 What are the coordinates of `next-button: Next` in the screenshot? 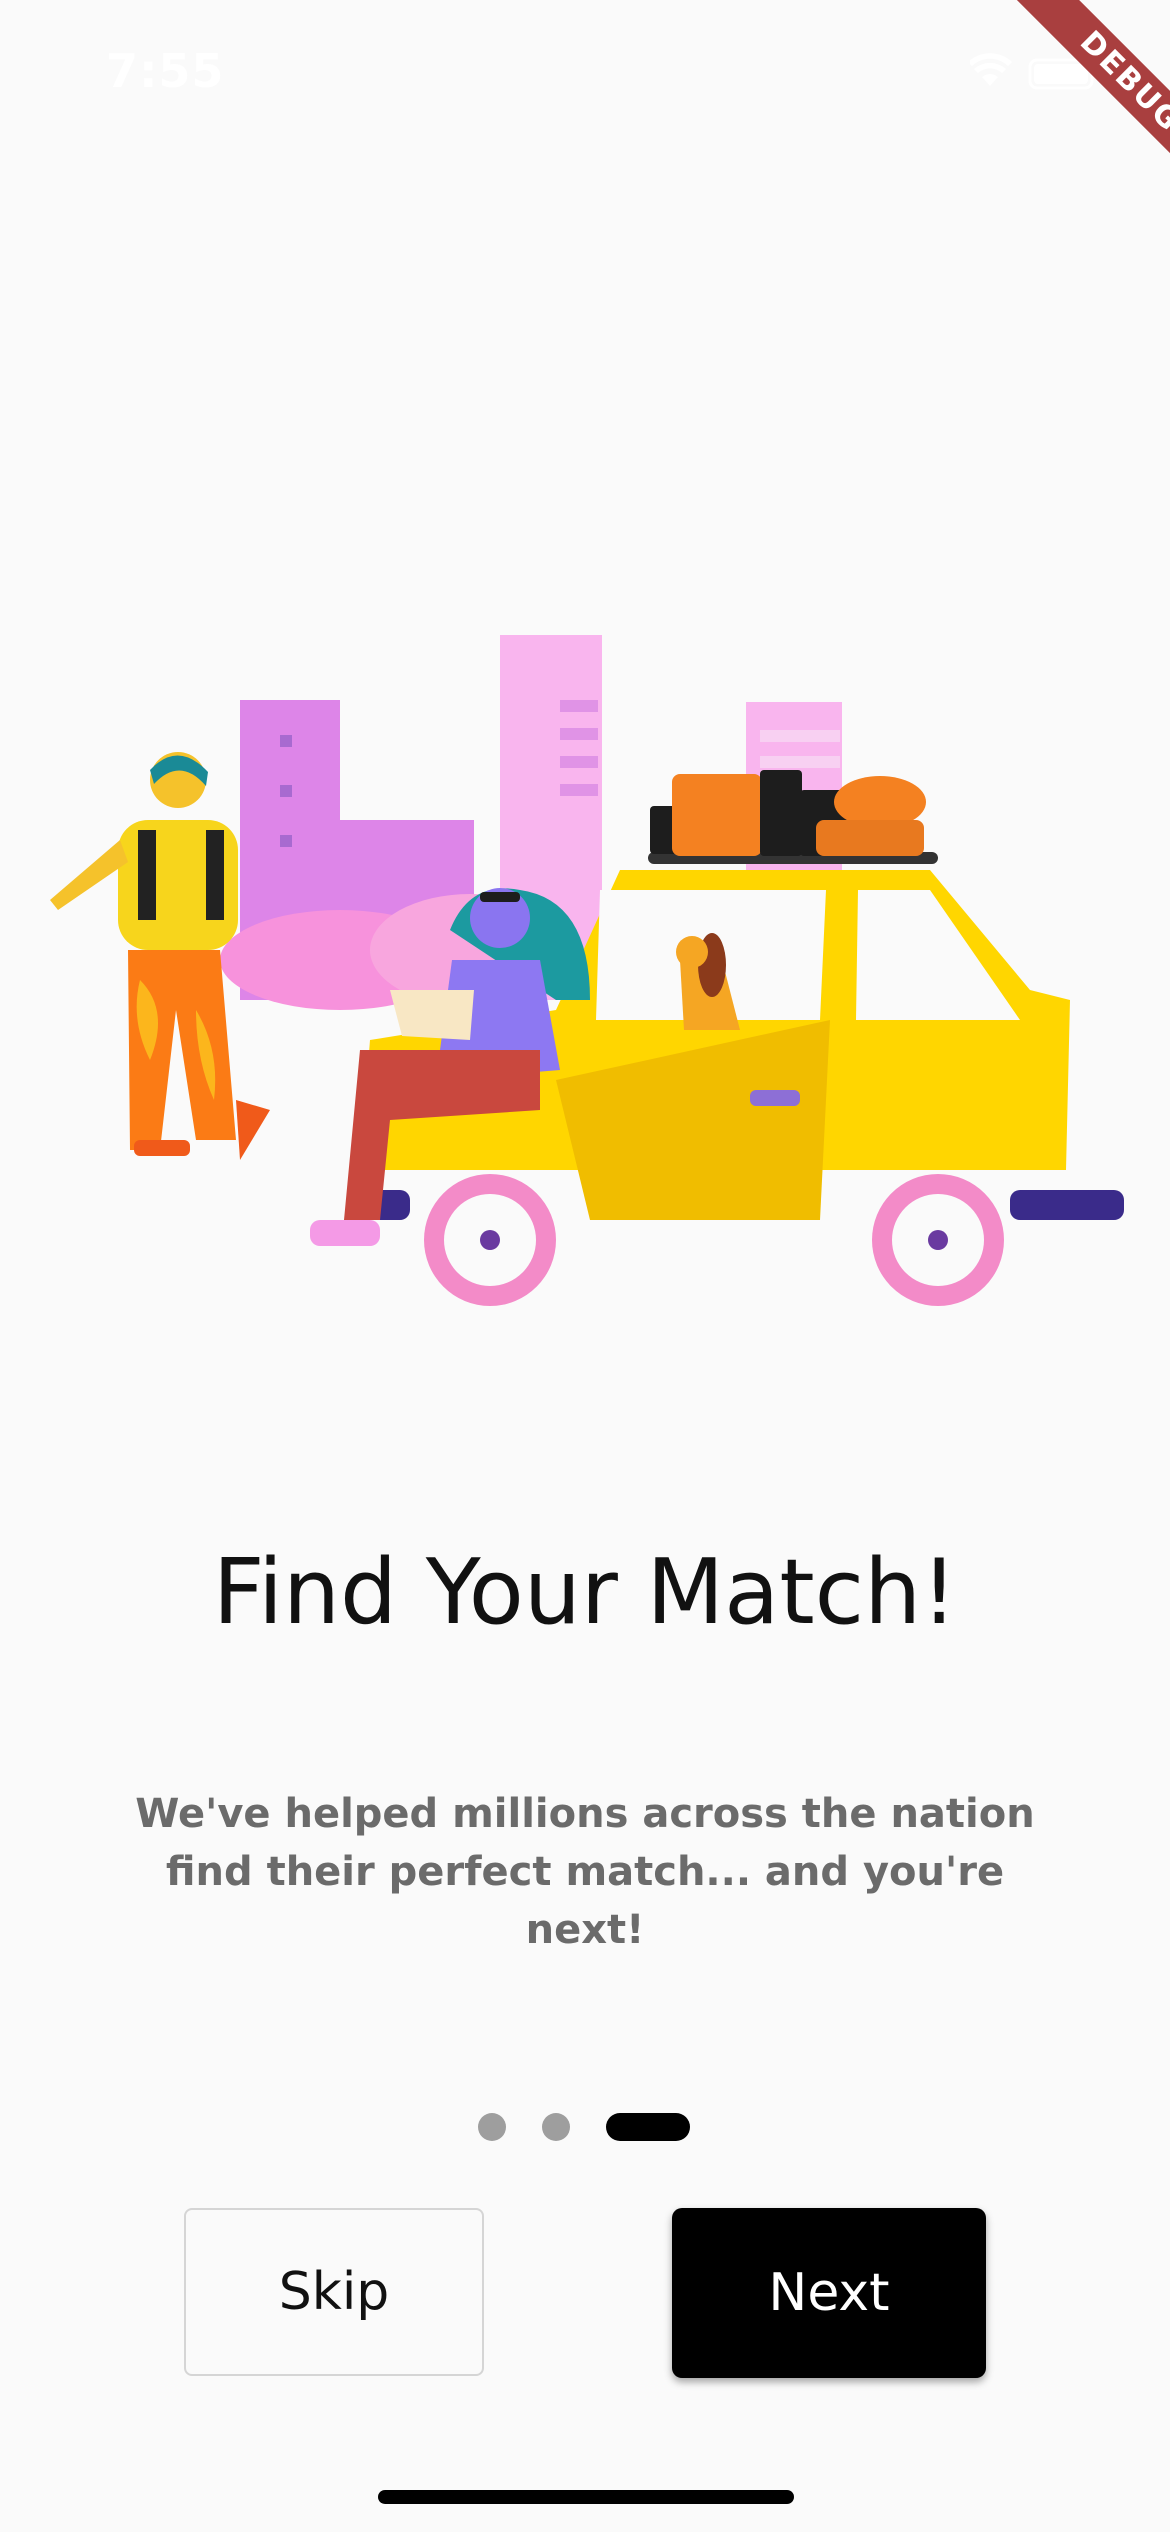 It's located at (829, 2293).